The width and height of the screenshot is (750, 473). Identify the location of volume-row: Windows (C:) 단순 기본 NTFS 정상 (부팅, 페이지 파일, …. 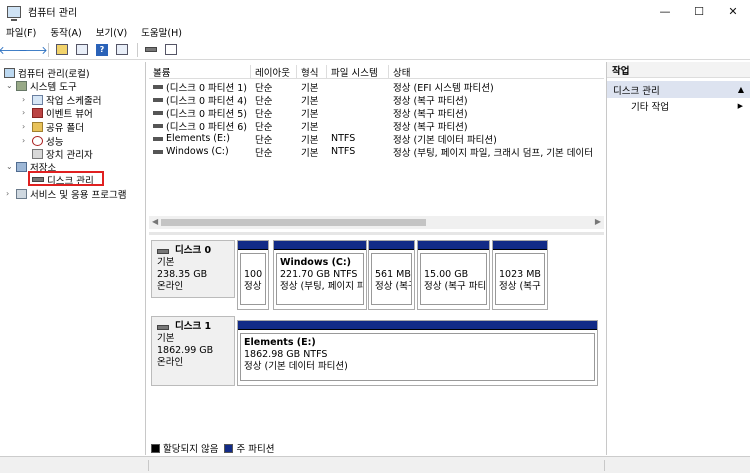
(376, 151).